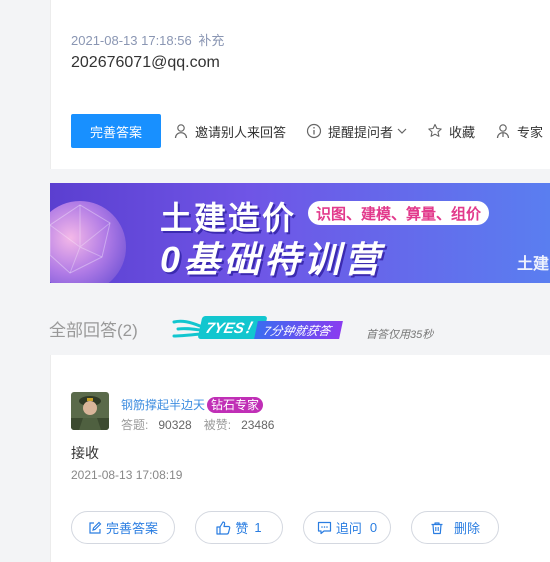 This screenshot has height=562, width=550. I want to click on improve-answer-pill-button: 完善答案, so click(123, 527).